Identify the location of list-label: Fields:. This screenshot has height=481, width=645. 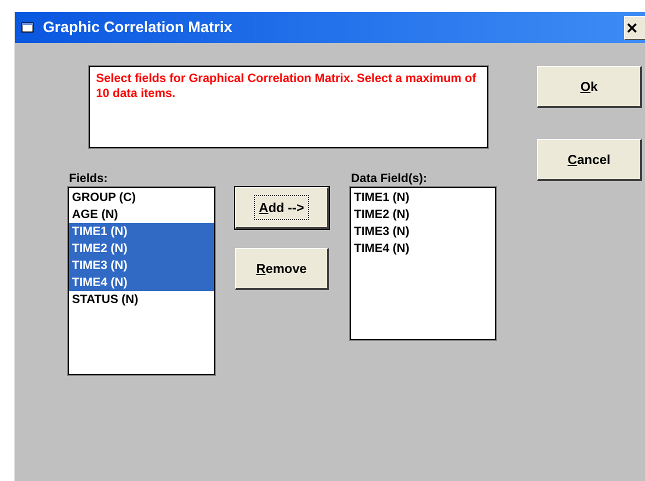
(89, 178).